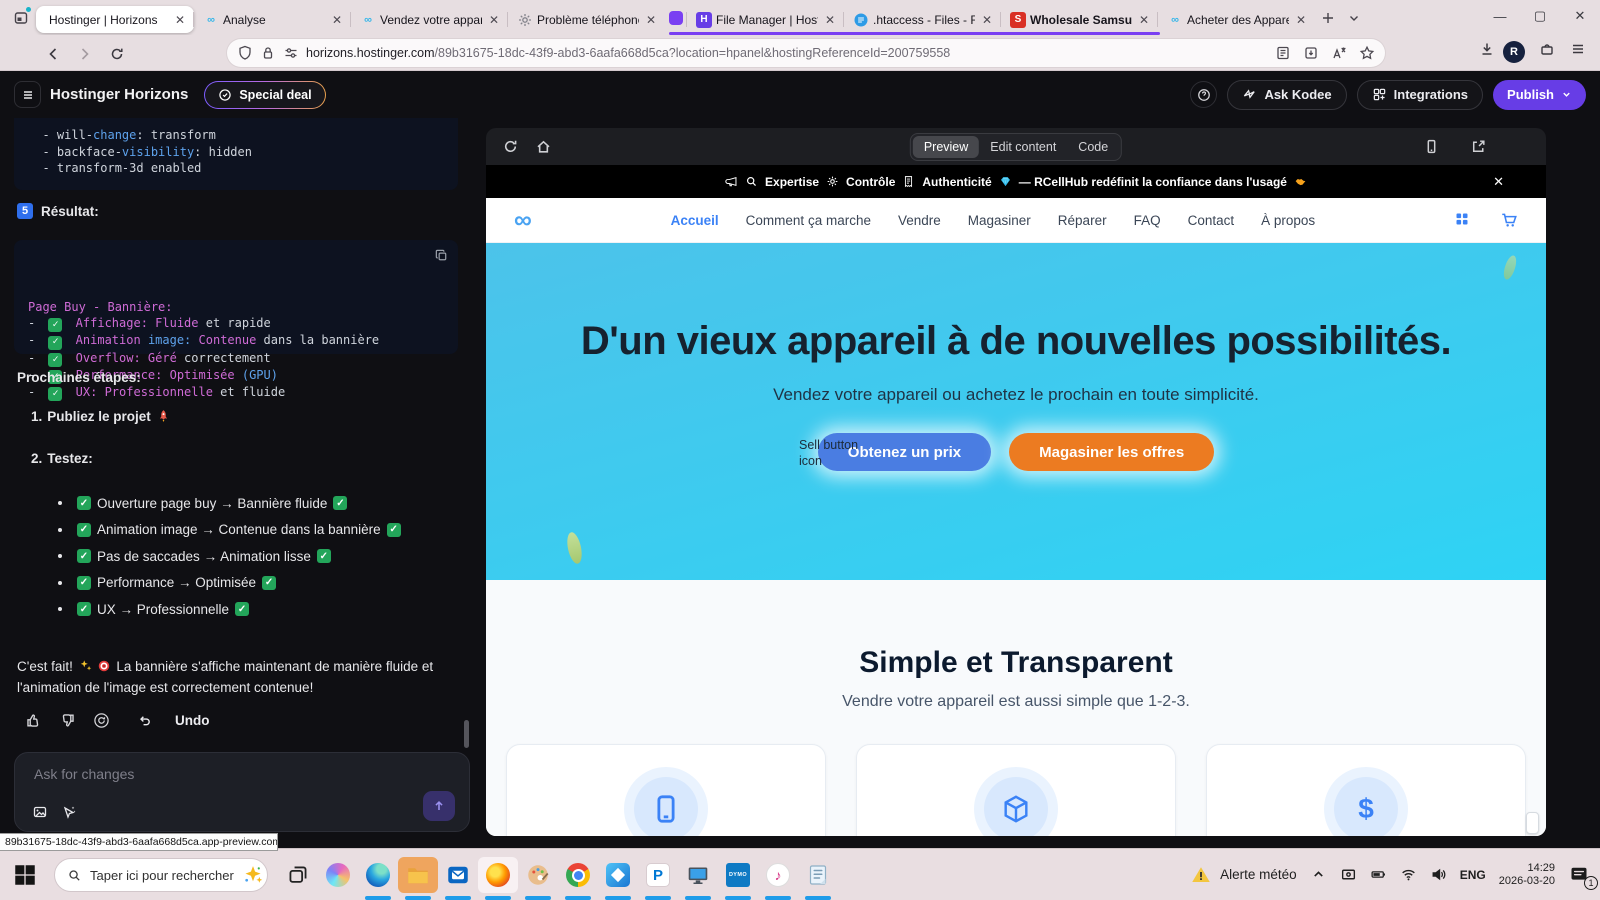 The height and width of the screenshot is (900, 1600). What do you see at coordinates (338, 875) in the screenshot?
I see `taskbar-app-copilot` at bounding box center [338, 875].